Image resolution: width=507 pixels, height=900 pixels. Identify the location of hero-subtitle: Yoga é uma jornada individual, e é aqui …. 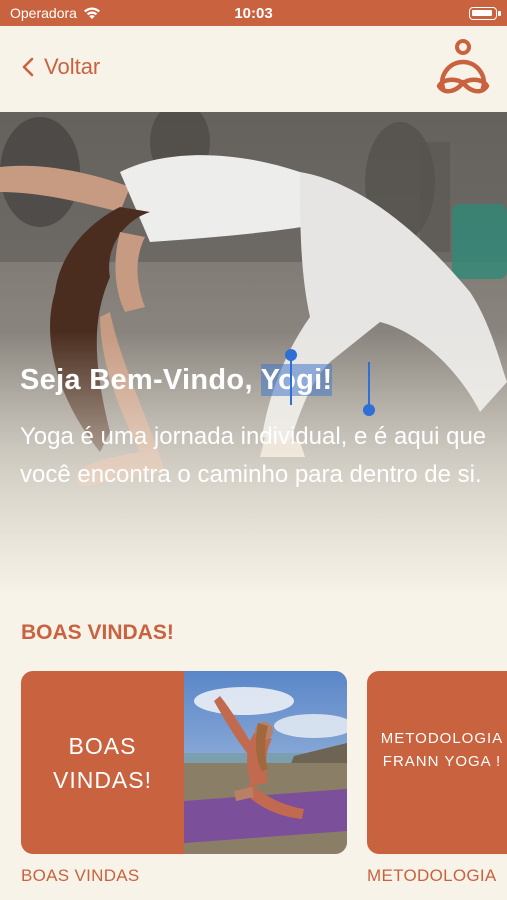
(253, 455).